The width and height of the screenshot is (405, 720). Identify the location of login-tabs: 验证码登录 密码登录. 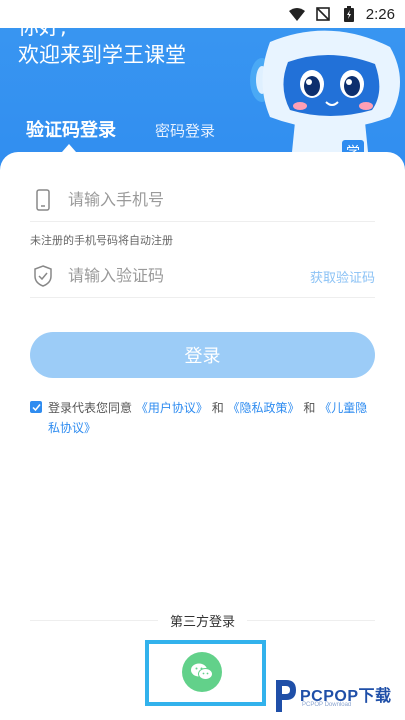
(202, 130).